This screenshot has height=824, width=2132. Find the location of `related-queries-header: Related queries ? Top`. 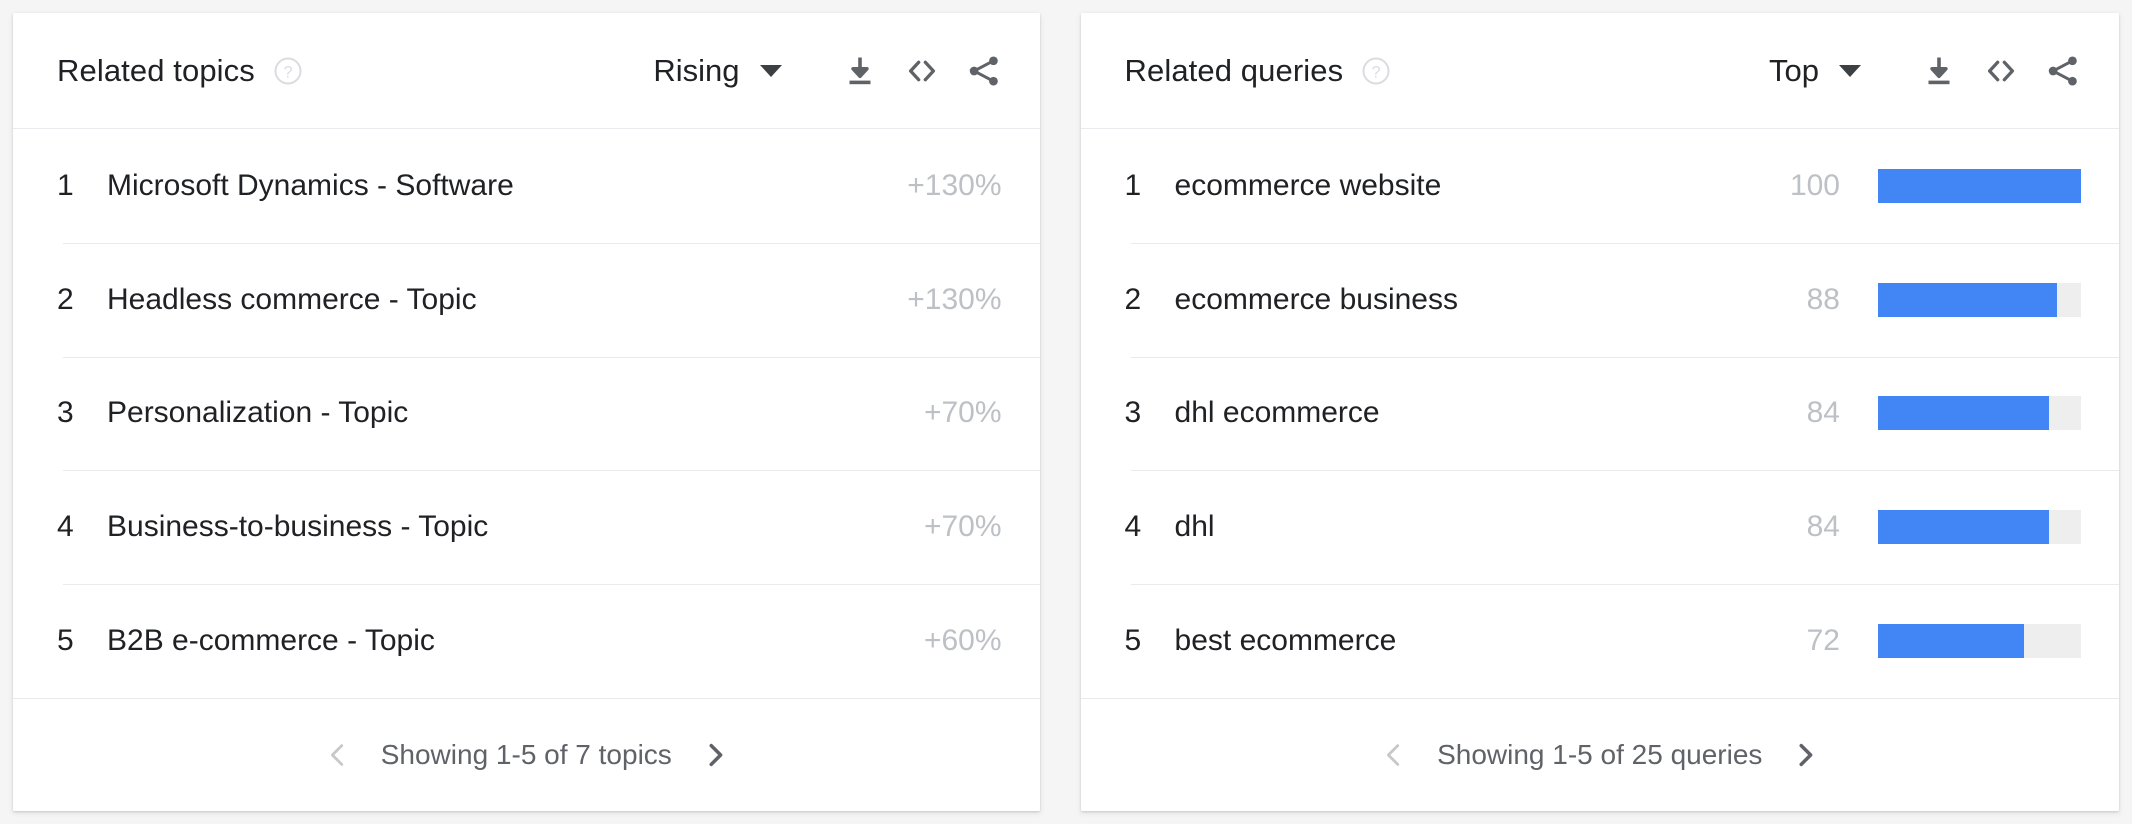

related-queries-header: Related queries ? Top is located at coordinates (1599, 71).